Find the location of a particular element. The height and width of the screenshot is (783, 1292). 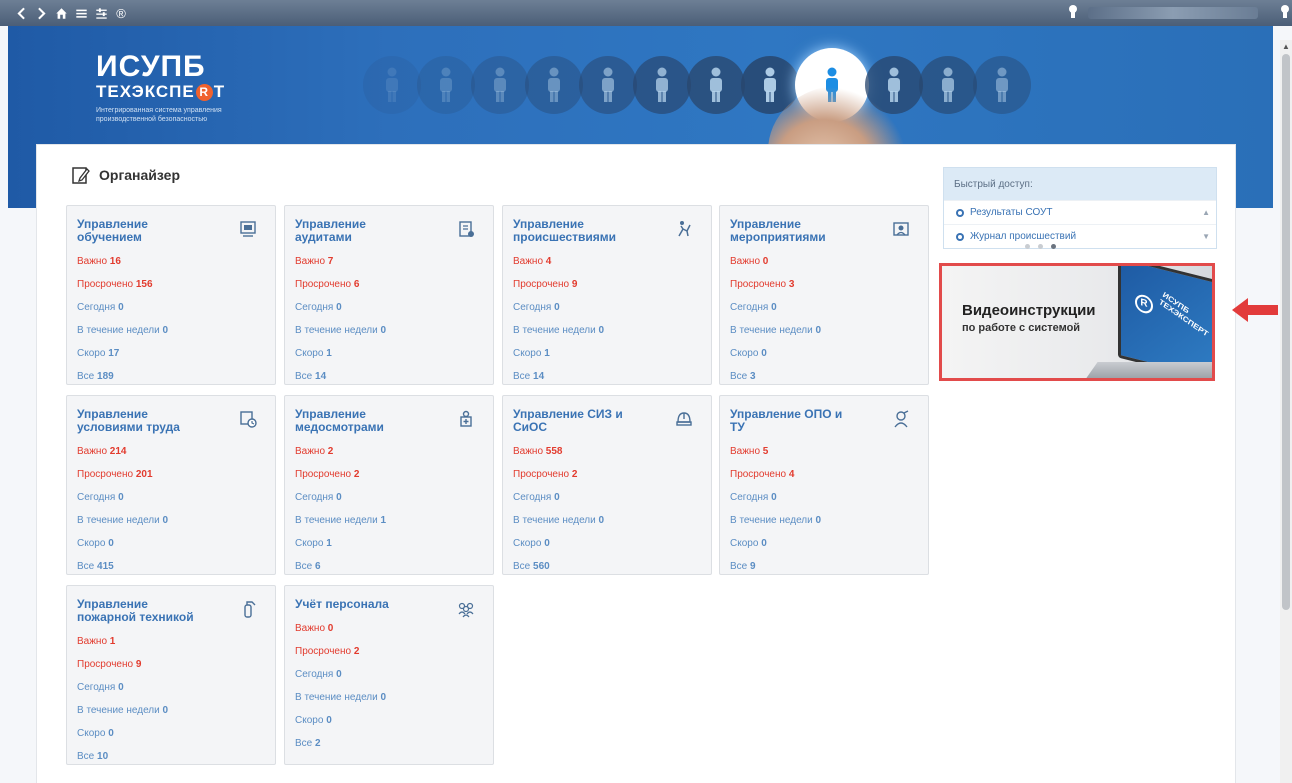

tile-title: Управление обучением is located at coordinates (142, 231).